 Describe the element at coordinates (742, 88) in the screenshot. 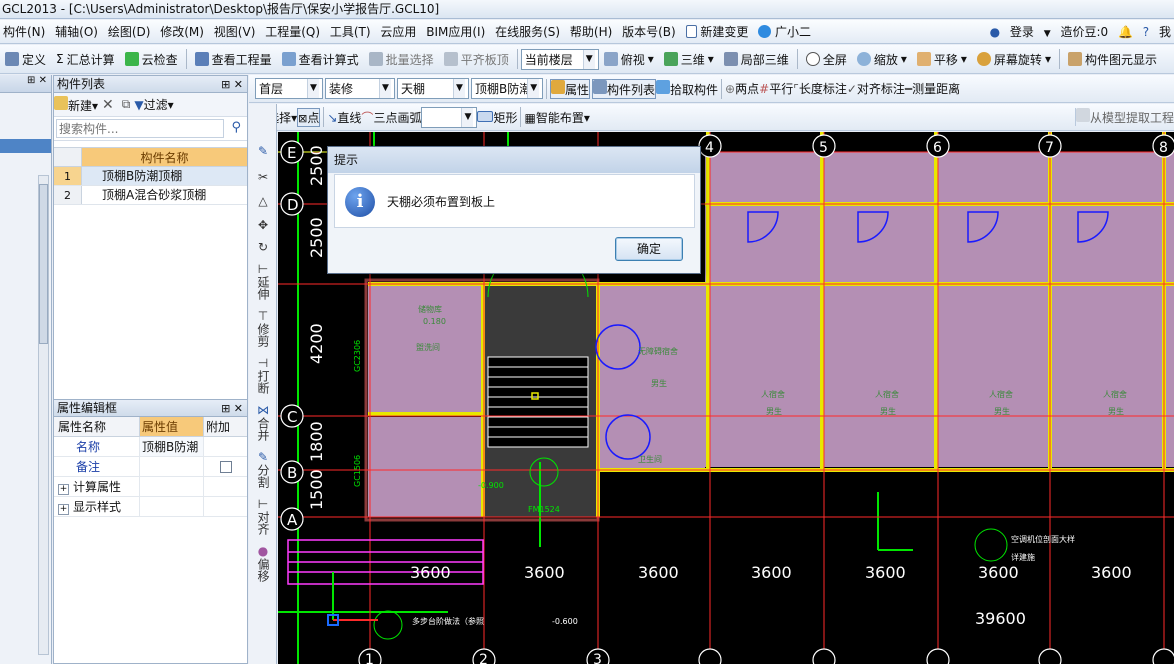

I see `two-points-button: ⊕两点` at that location.